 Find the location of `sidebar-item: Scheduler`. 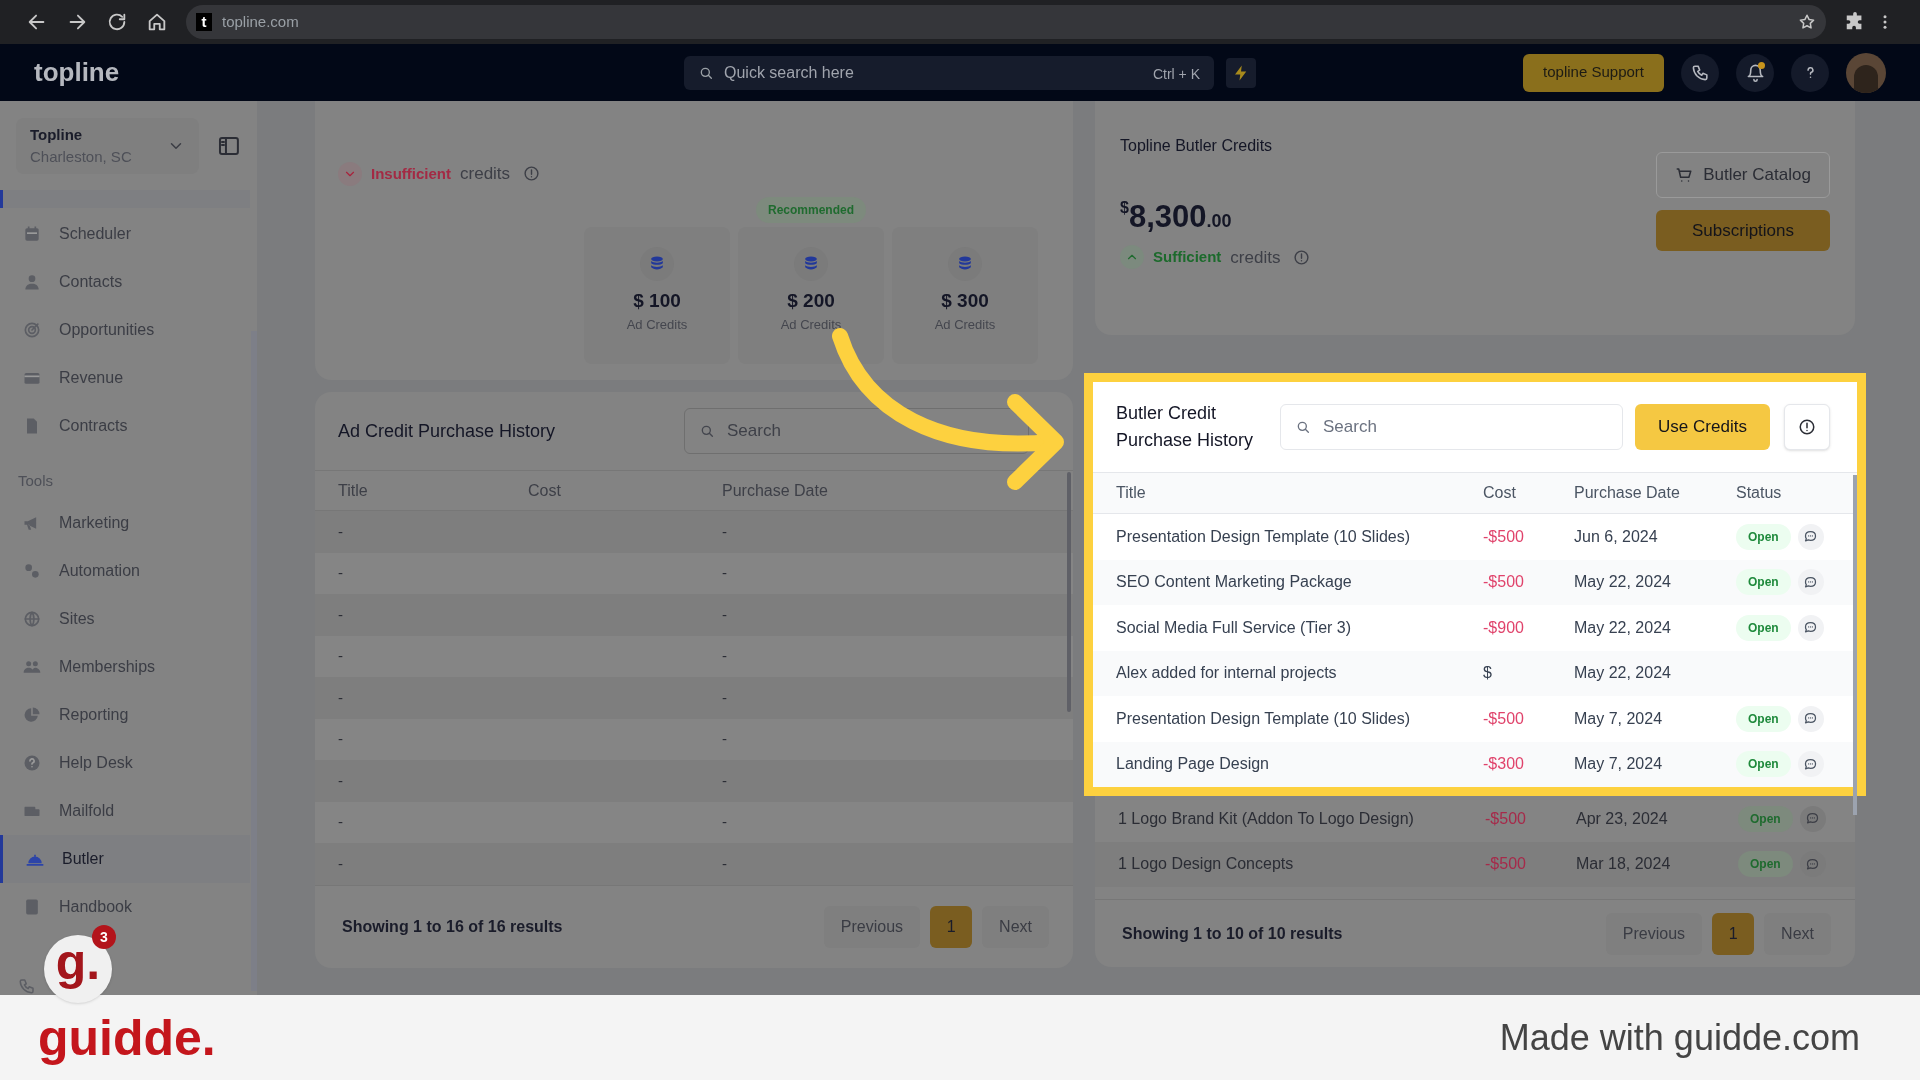

sidebar-item: Scheduler is located at coordinates (125, 234).